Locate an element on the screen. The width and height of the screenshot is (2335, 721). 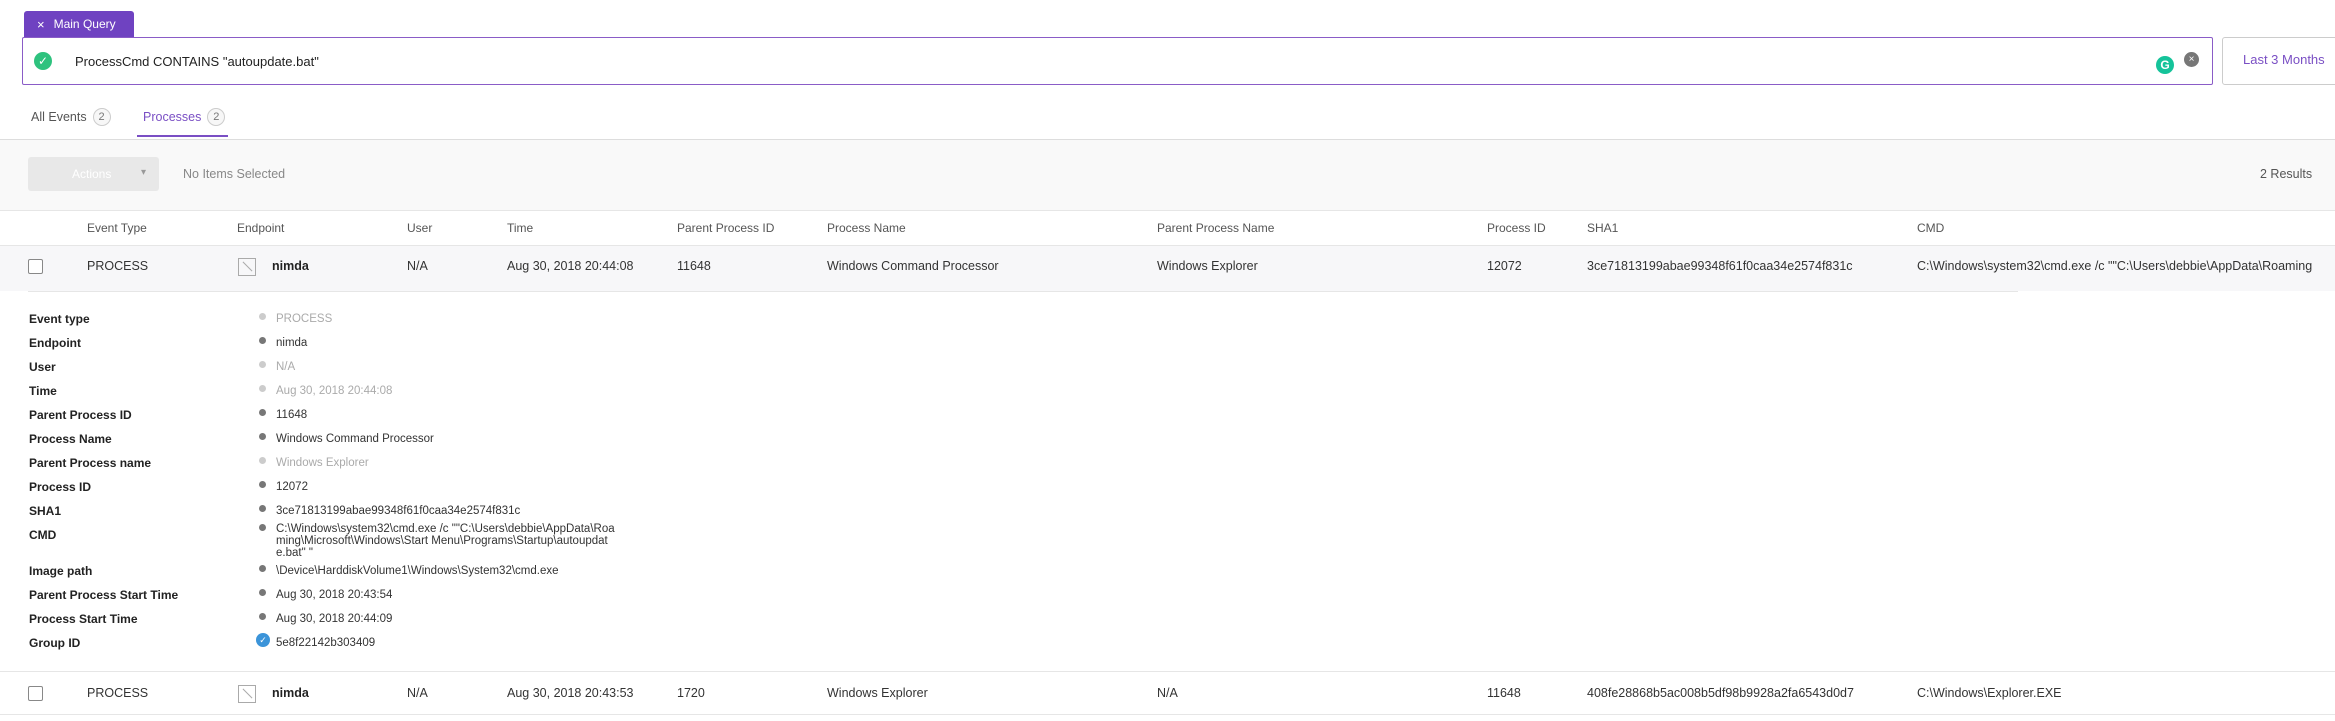
col-parent-process-name: Parent Process Name is located at coordinates (1215, 228).